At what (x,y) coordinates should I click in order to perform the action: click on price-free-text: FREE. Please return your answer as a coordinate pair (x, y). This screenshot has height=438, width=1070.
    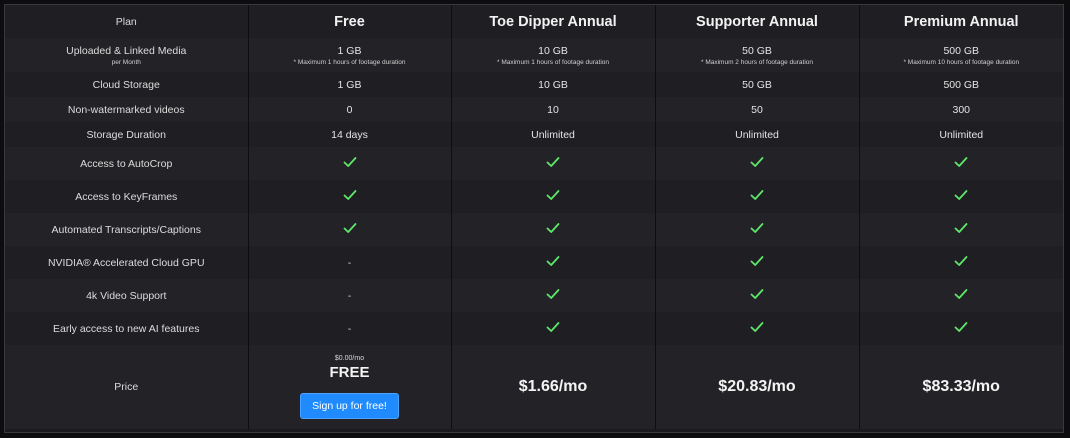
    Looking at the image, I should click on (349, 372).